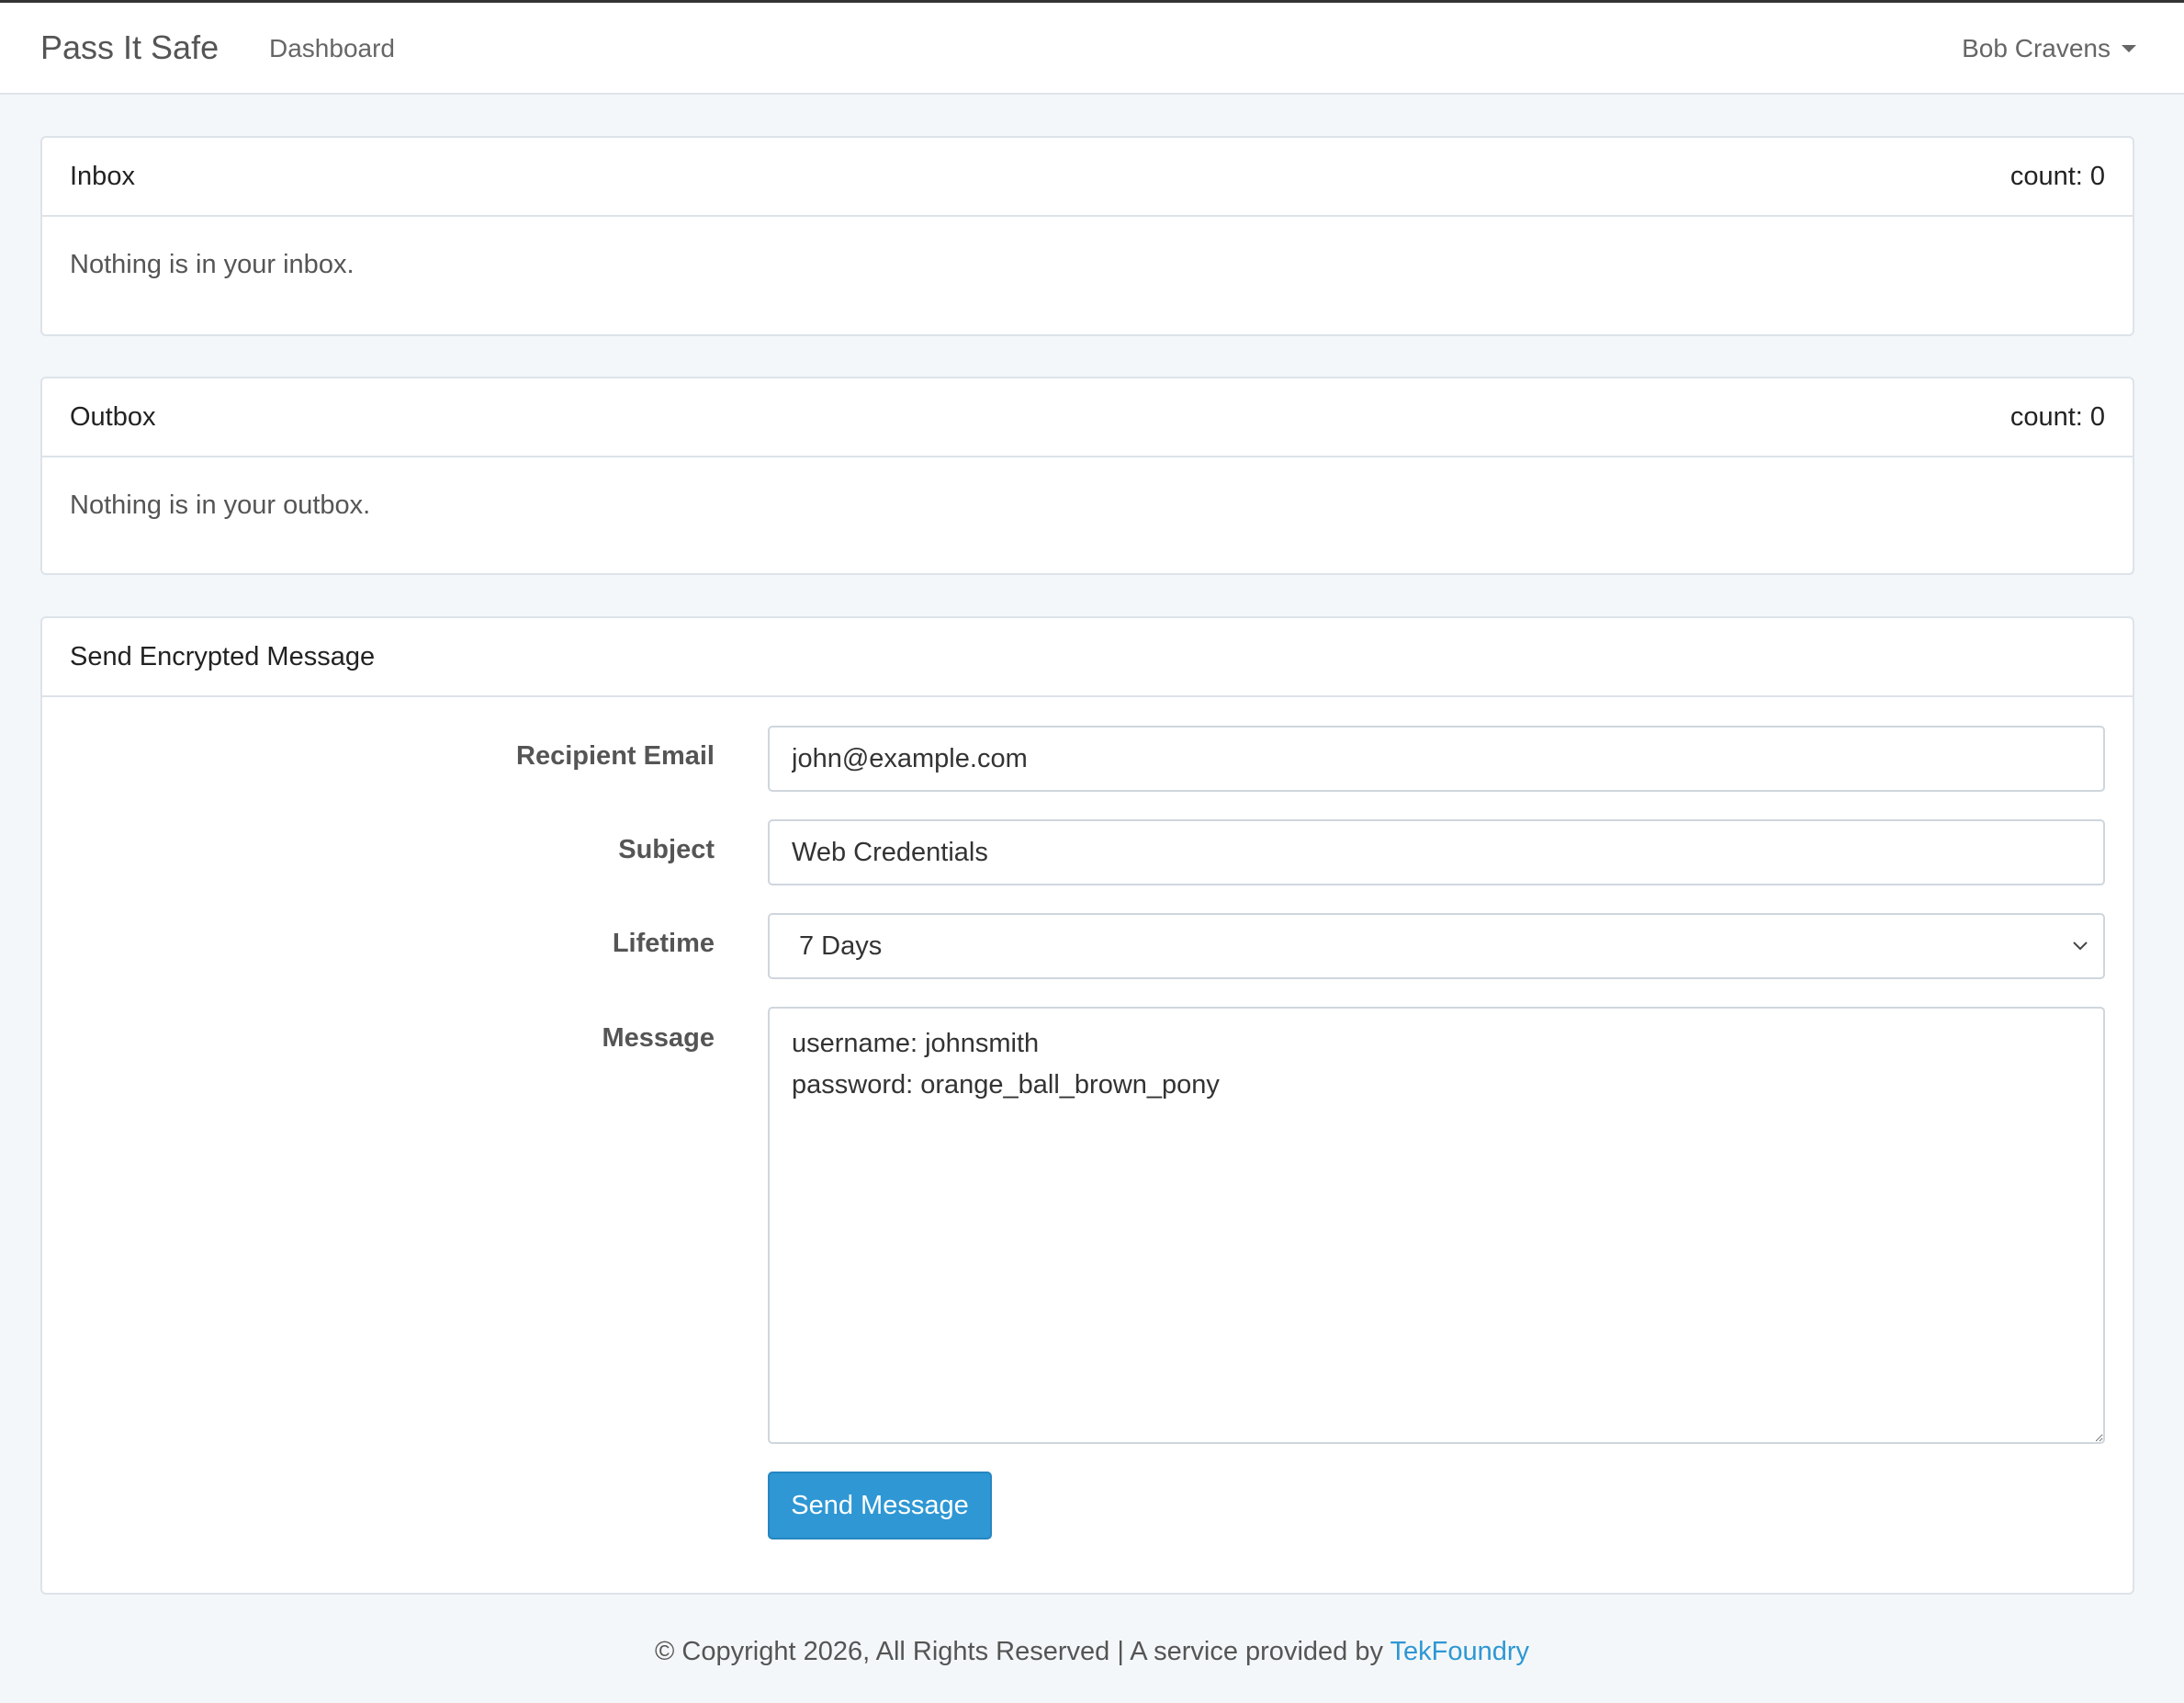 Image resolution: width=2184 pixels, height=1703 pixels. What do you see at coordinates (2080, 946) in the screenshot?
I see `chevron-down-icon` at bounding box center [2080, 946].